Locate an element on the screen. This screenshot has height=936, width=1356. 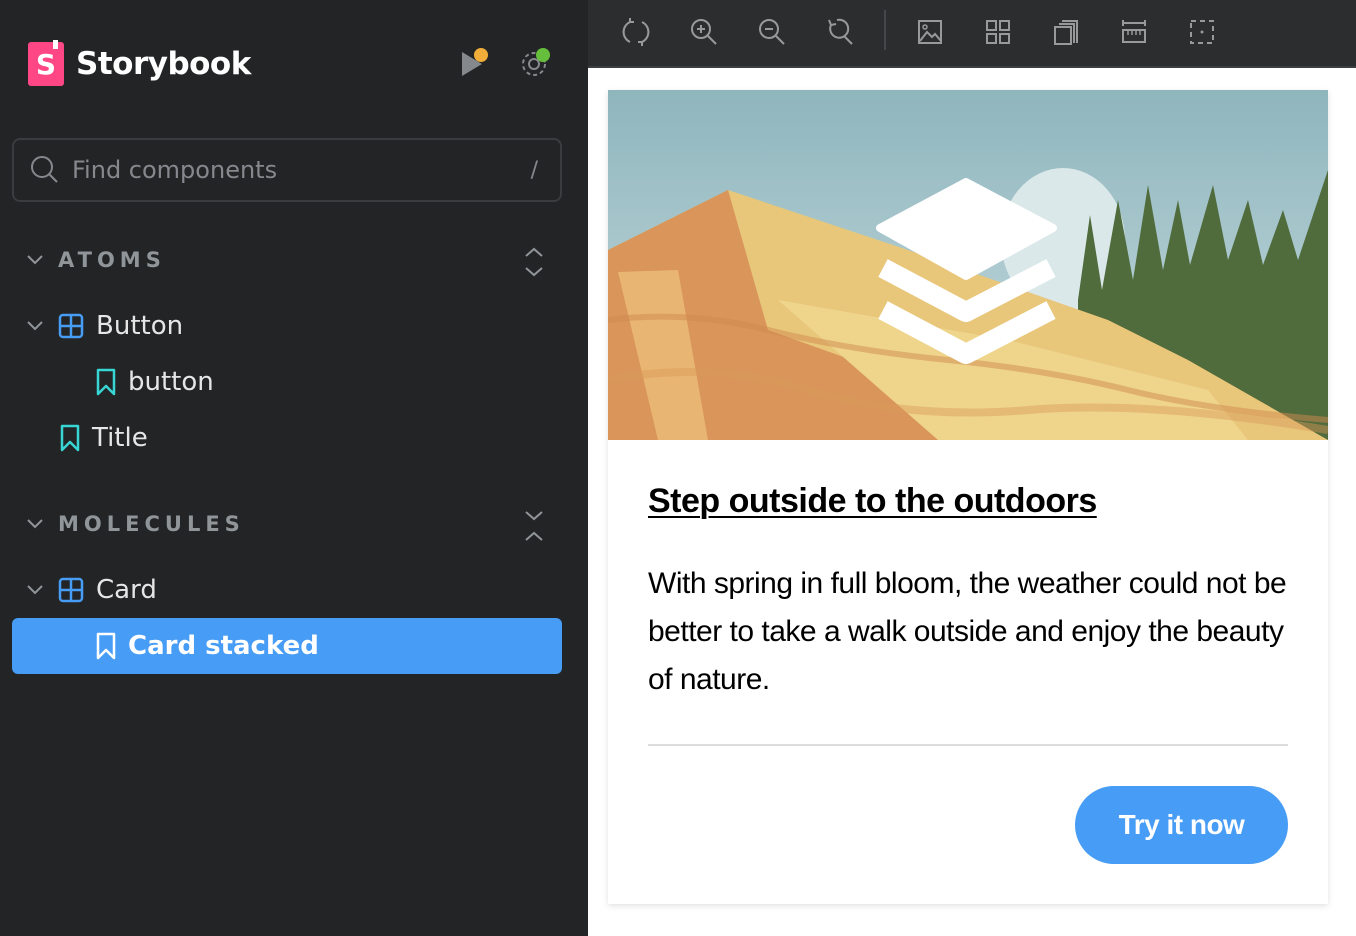
tree-item-title: Title is located at coordinates (104, 438).